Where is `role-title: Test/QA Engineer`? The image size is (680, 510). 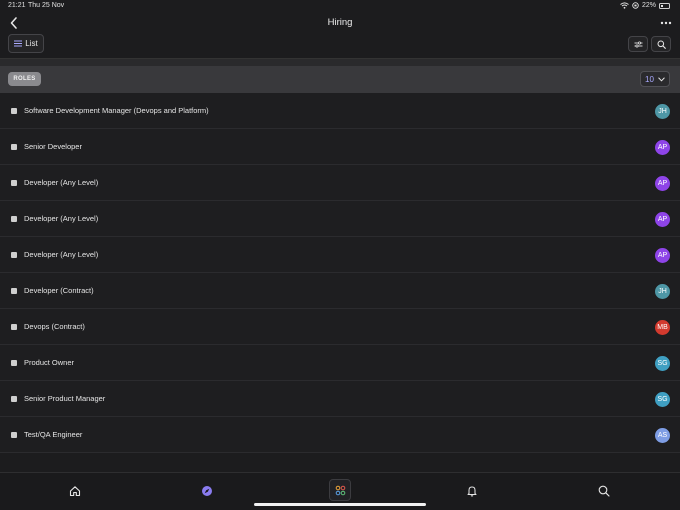
role-title: Test/QA Engineer is located at coordinates (53, 434).